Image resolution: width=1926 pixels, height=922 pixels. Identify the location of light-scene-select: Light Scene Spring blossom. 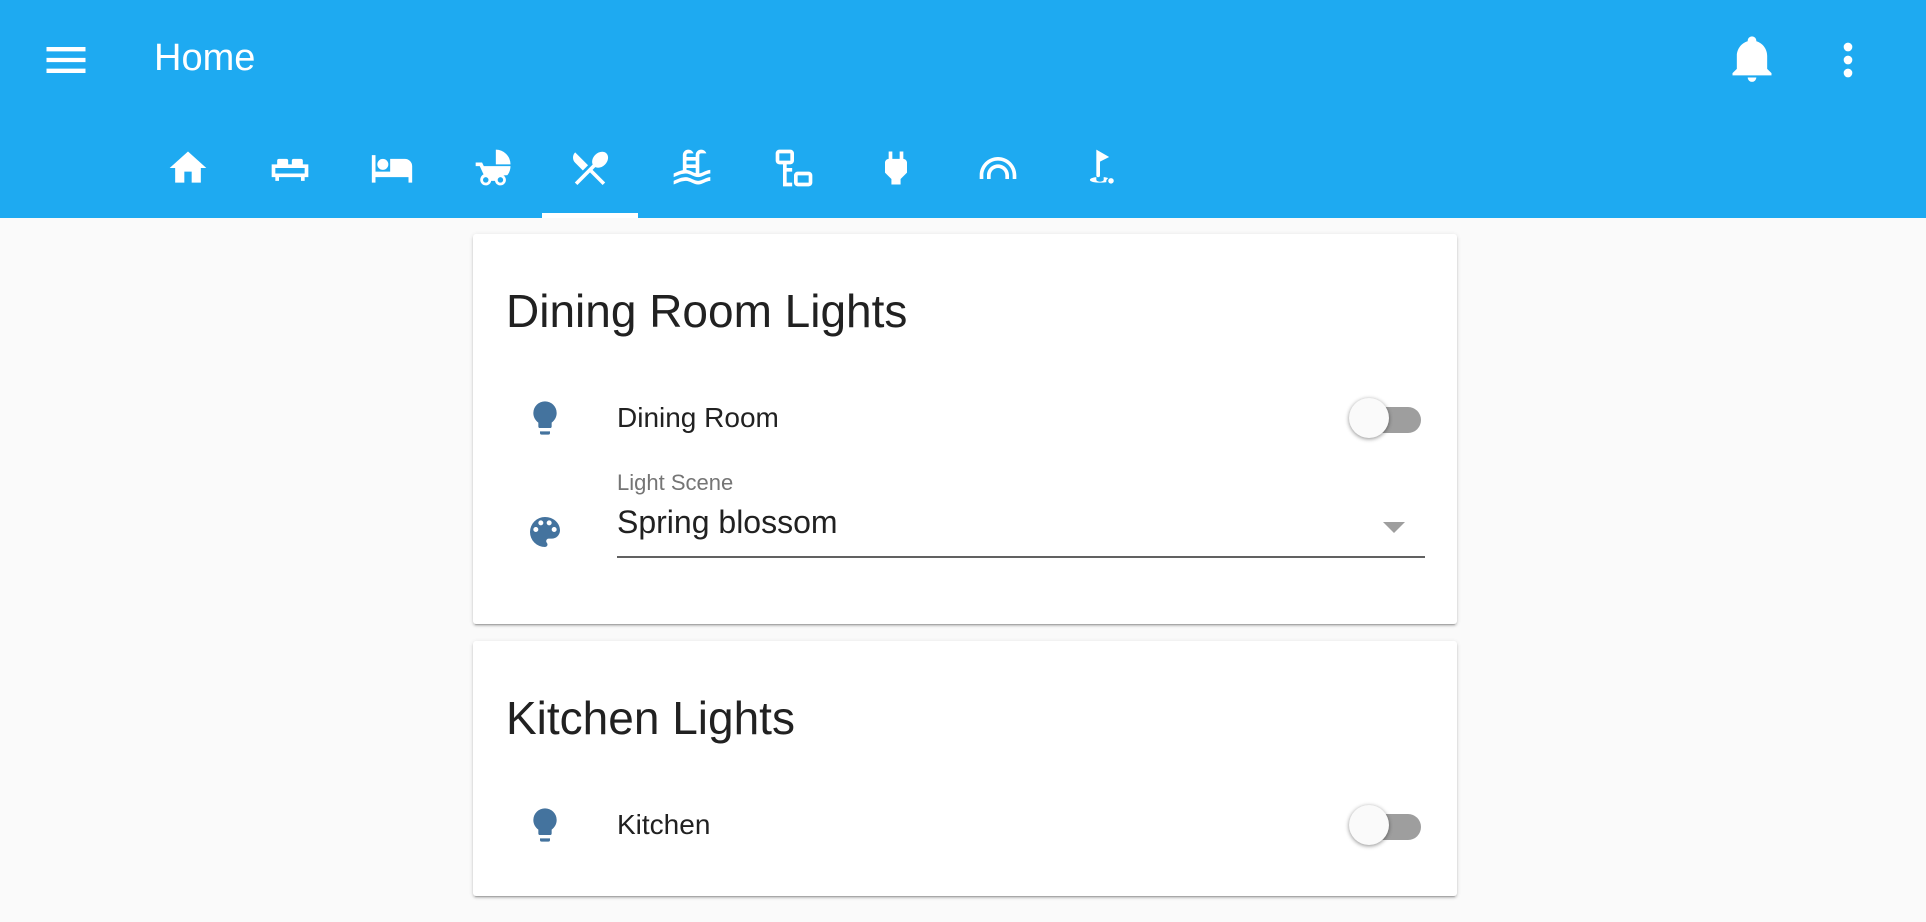
(1021, 514).